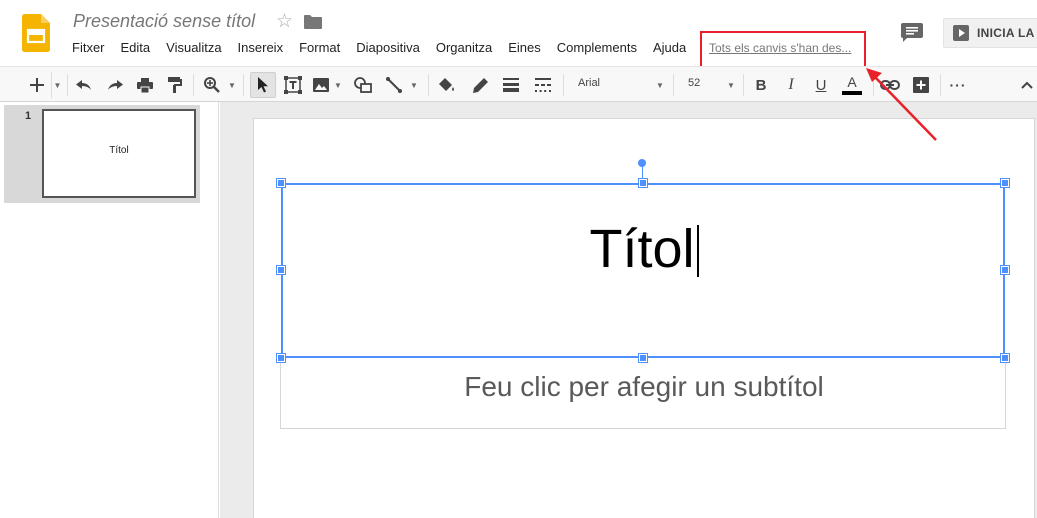 This screenshot has width=1037, height=518. Describe the element at coordinates (281, 270) in the screenshot. I see `resize-handle-left` at that location.